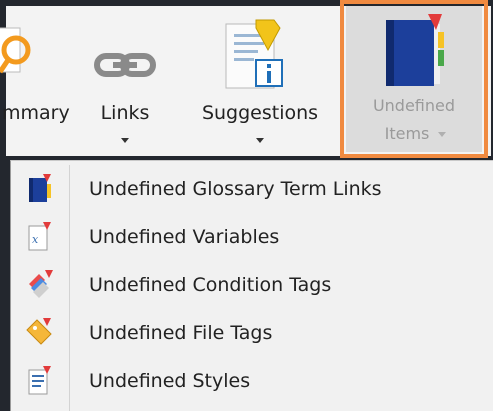 This screenshot has width=493, height=411. What do you see at coordinates (35, 239) in the screenshot?
I see `svg-text: x` at bounding box center [35, 239].